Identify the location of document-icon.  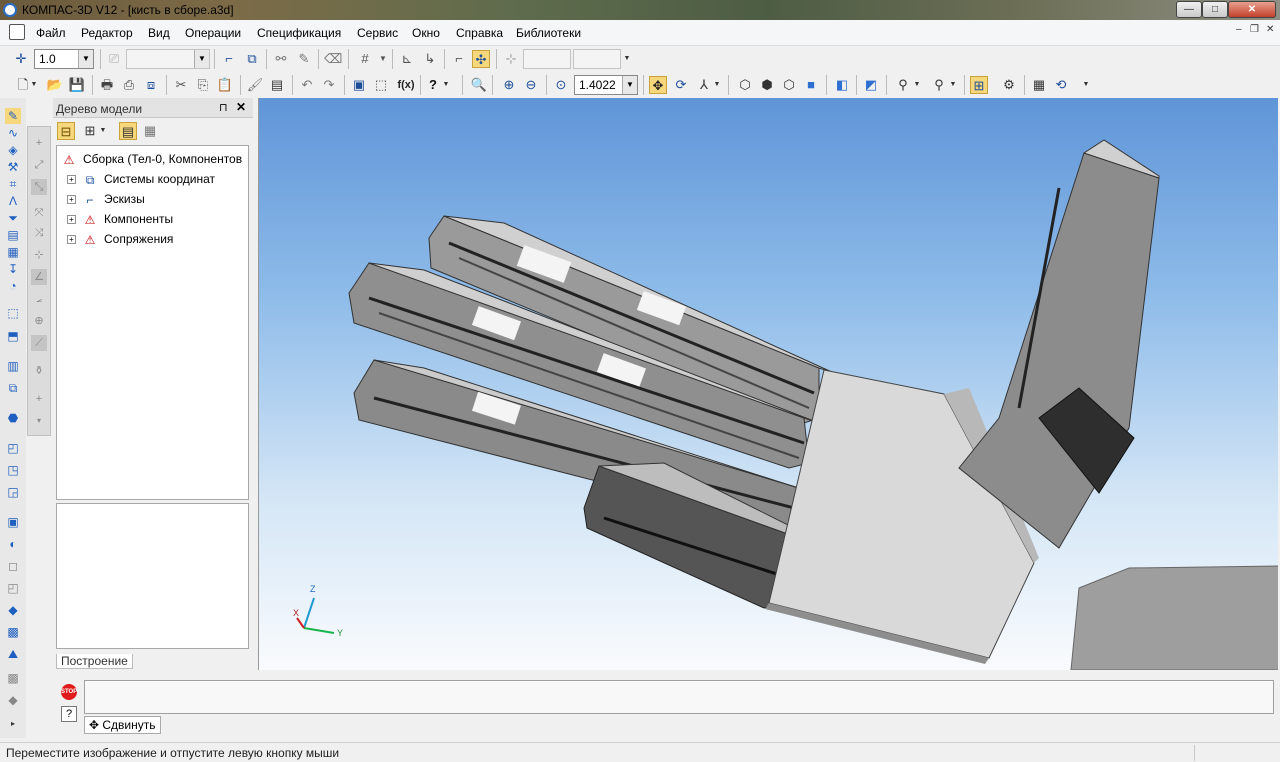
(17, 32).